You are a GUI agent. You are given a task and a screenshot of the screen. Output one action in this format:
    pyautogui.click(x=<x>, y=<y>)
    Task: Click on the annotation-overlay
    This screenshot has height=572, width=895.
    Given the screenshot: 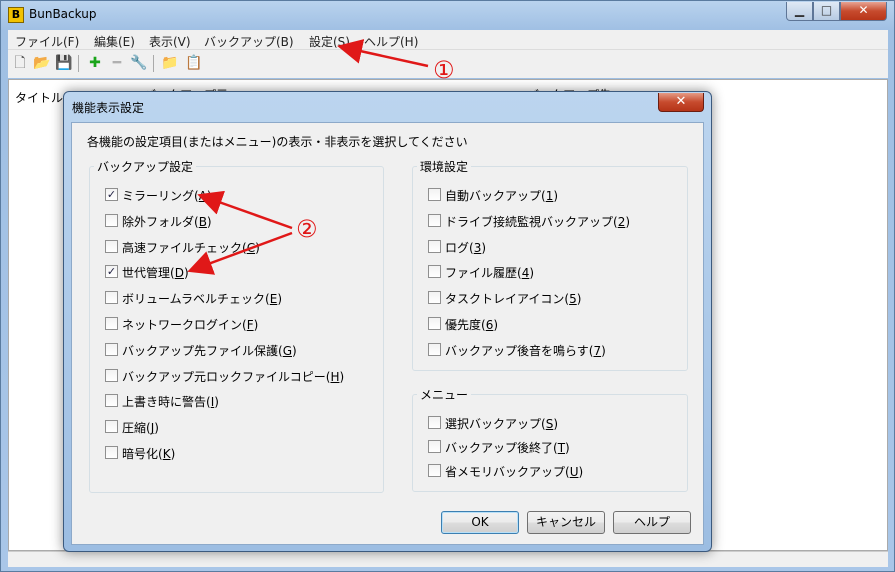 What is the action you would take?
    pyautogui.click(x=308, y=157)
    